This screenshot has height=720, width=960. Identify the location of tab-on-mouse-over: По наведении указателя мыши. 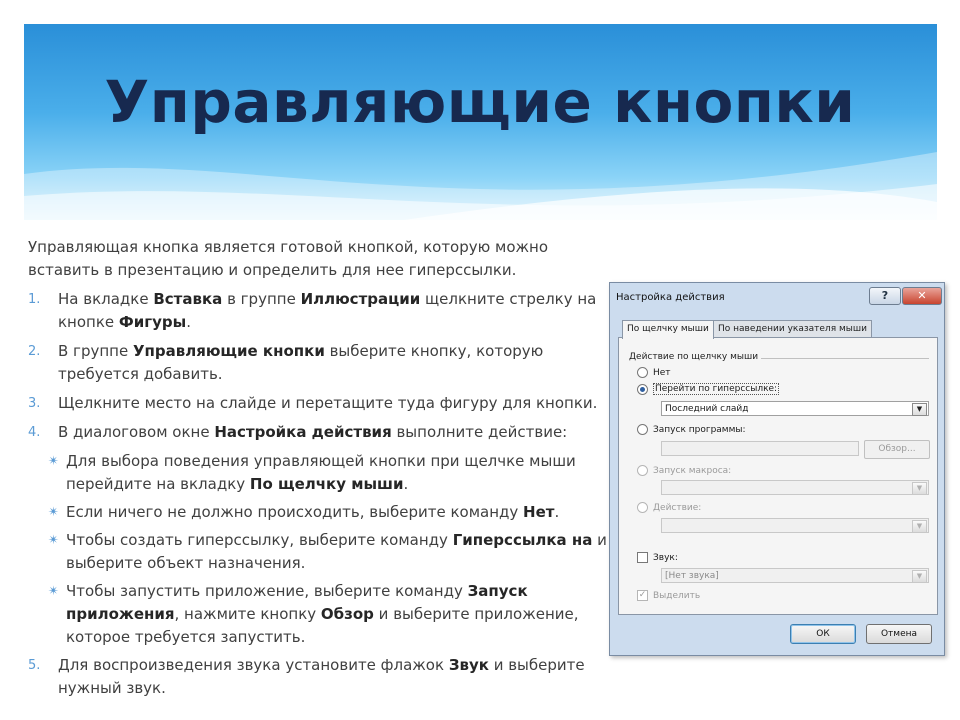
(792, 329).